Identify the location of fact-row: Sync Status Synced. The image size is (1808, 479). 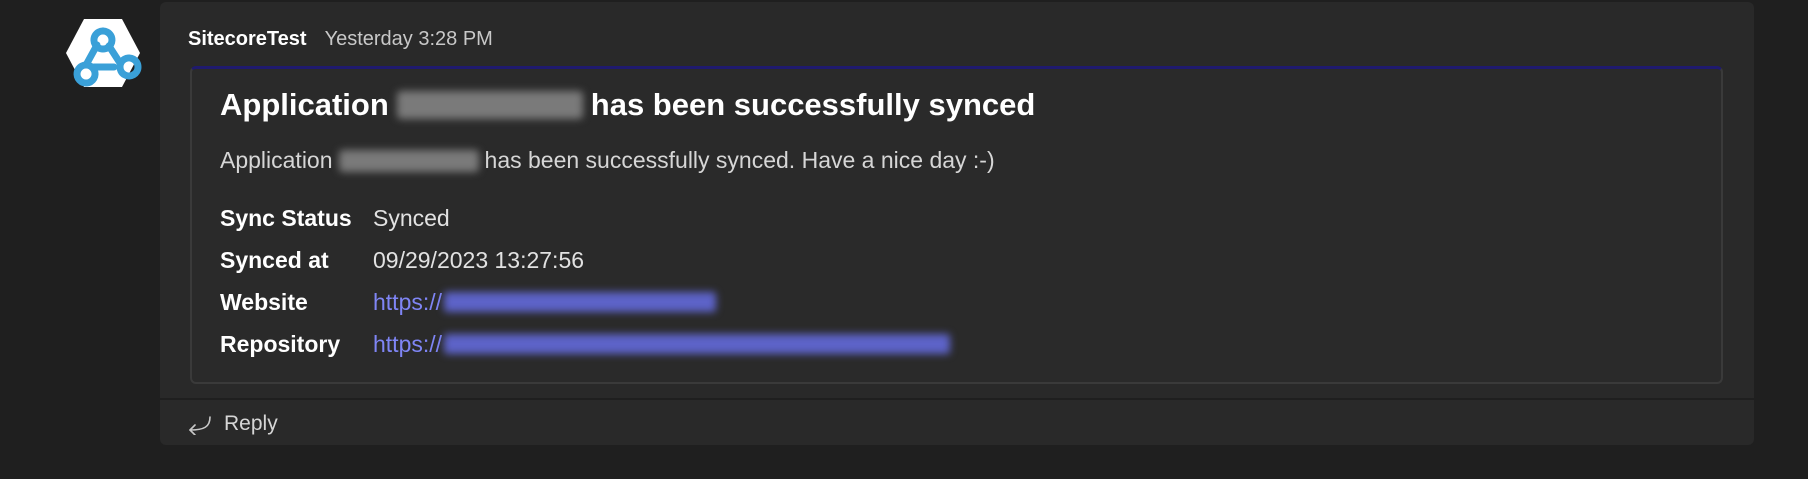
(585, 218).